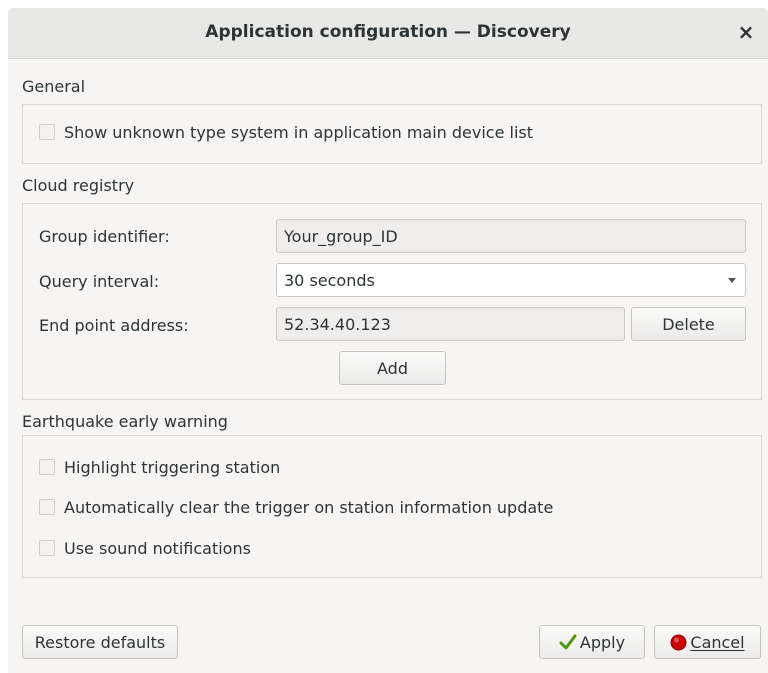 The height and width of the screenshot is (673, 768). Describe the element at coordinates (392, 368) in the screenshot. I see `add-button: Add` at that location.